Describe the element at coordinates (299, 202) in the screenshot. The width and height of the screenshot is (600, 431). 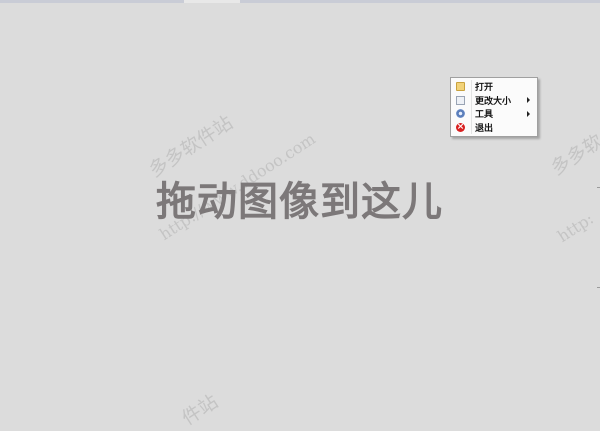
I see `drop-prompt-text: 拖动图像到这儿` at that location.